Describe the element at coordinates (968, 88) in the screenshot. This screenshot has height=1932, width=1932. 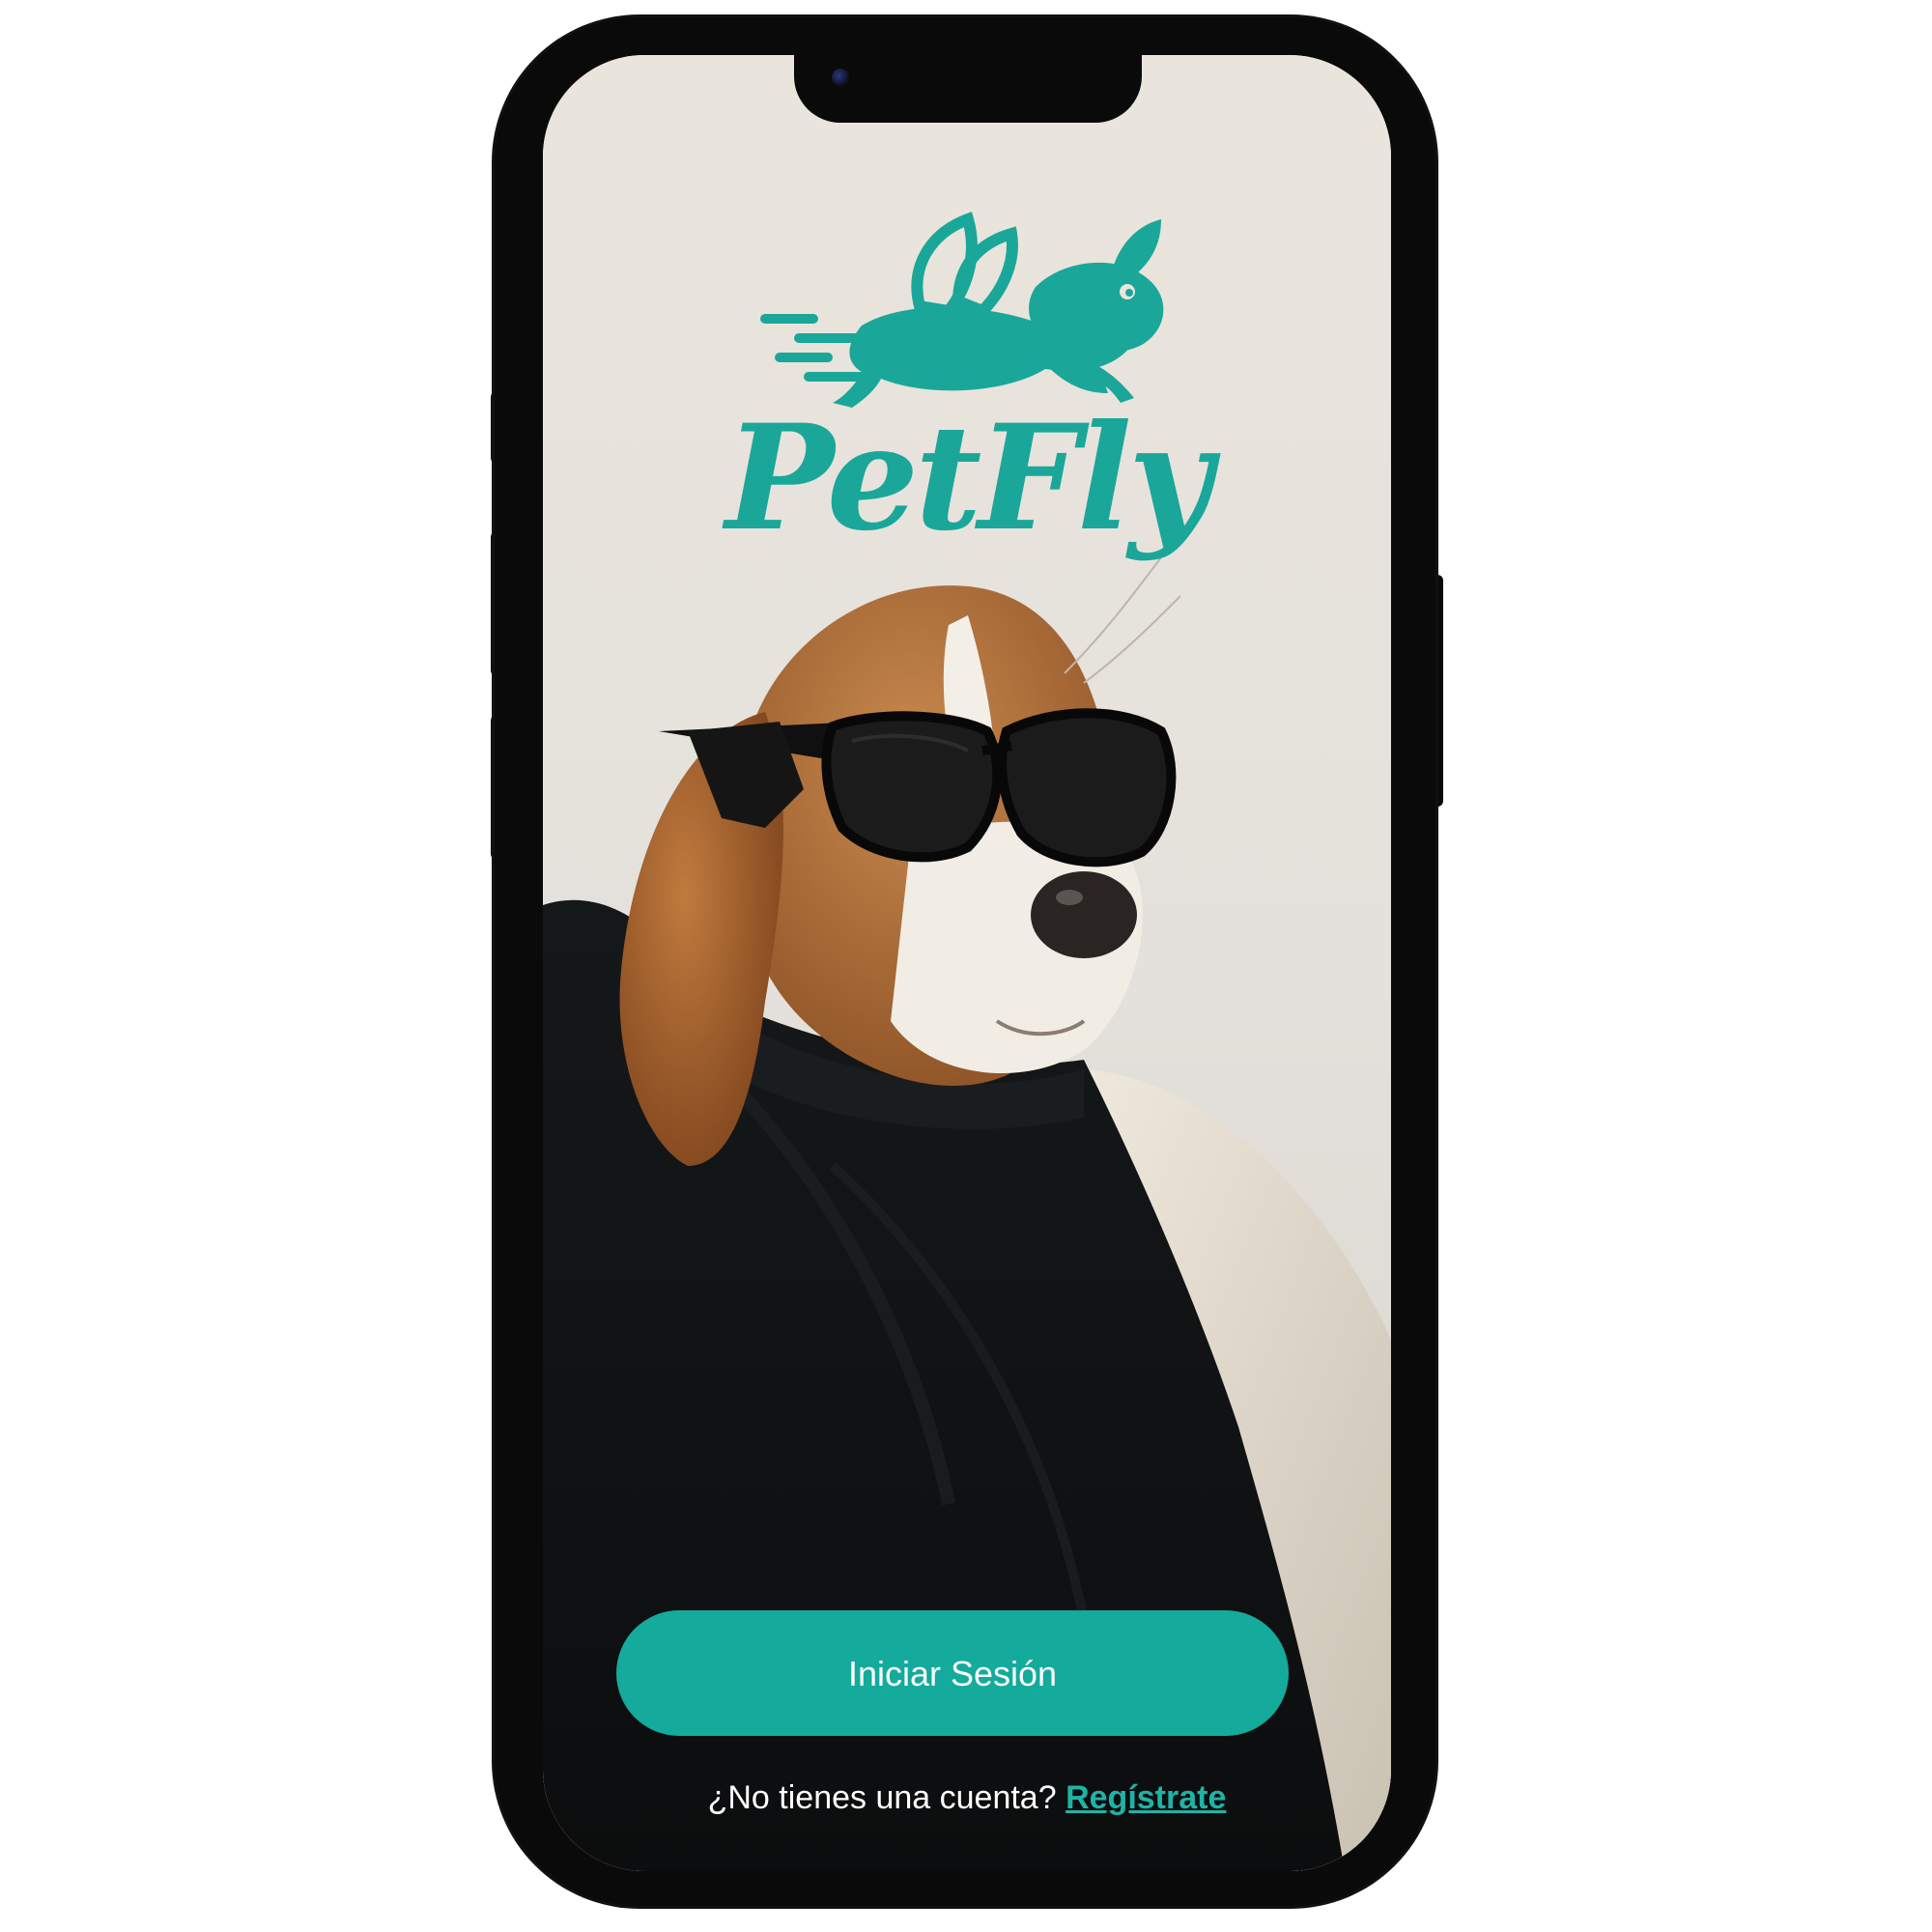
I see `notch` at that location.